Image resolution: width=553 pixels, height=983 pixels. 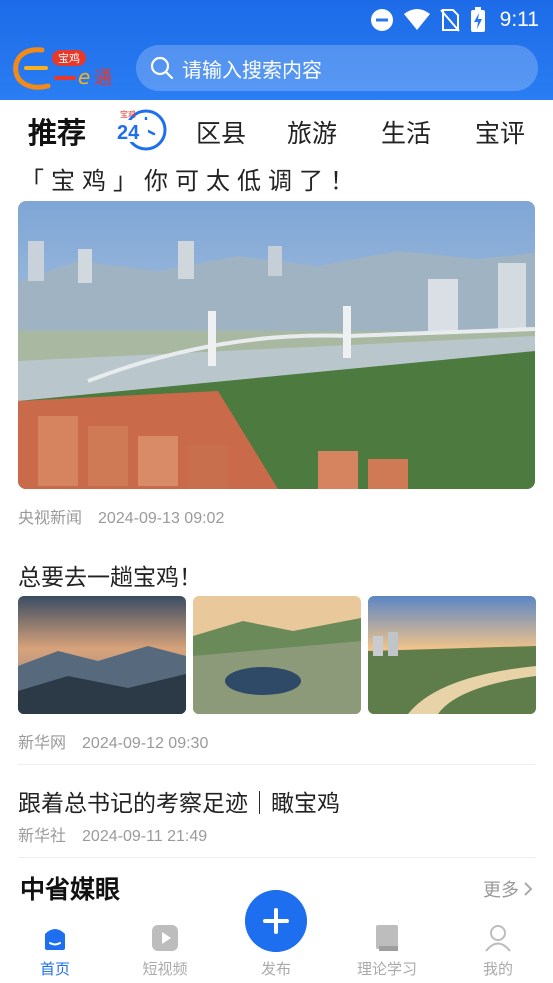 I want to click on article-meta: 新华网 2024-09-12 09:30, so click(x=113, y=741).